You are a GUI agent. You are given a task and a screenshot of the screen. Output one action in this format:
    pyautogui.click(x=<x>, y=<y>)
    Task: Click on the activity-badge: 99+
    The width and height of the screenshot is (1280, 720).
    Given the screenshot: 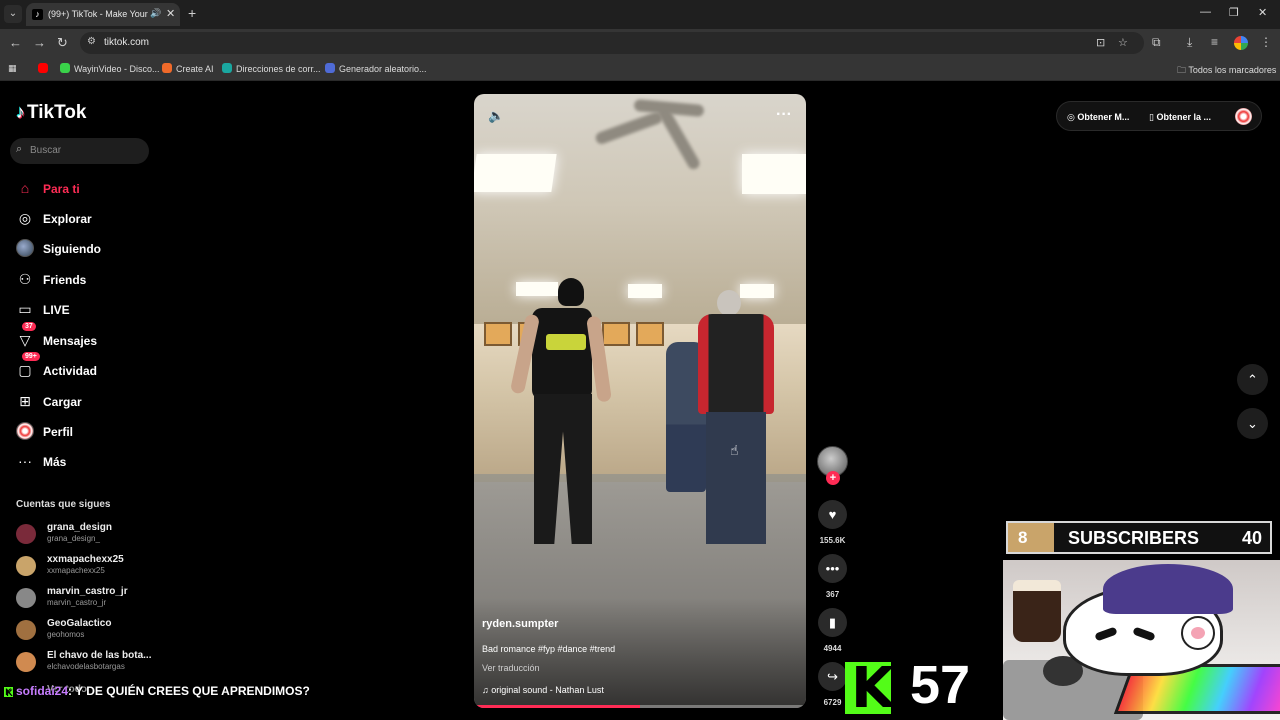 What is the action you would take?
    pyautogui.click(x=31, y=356)
    